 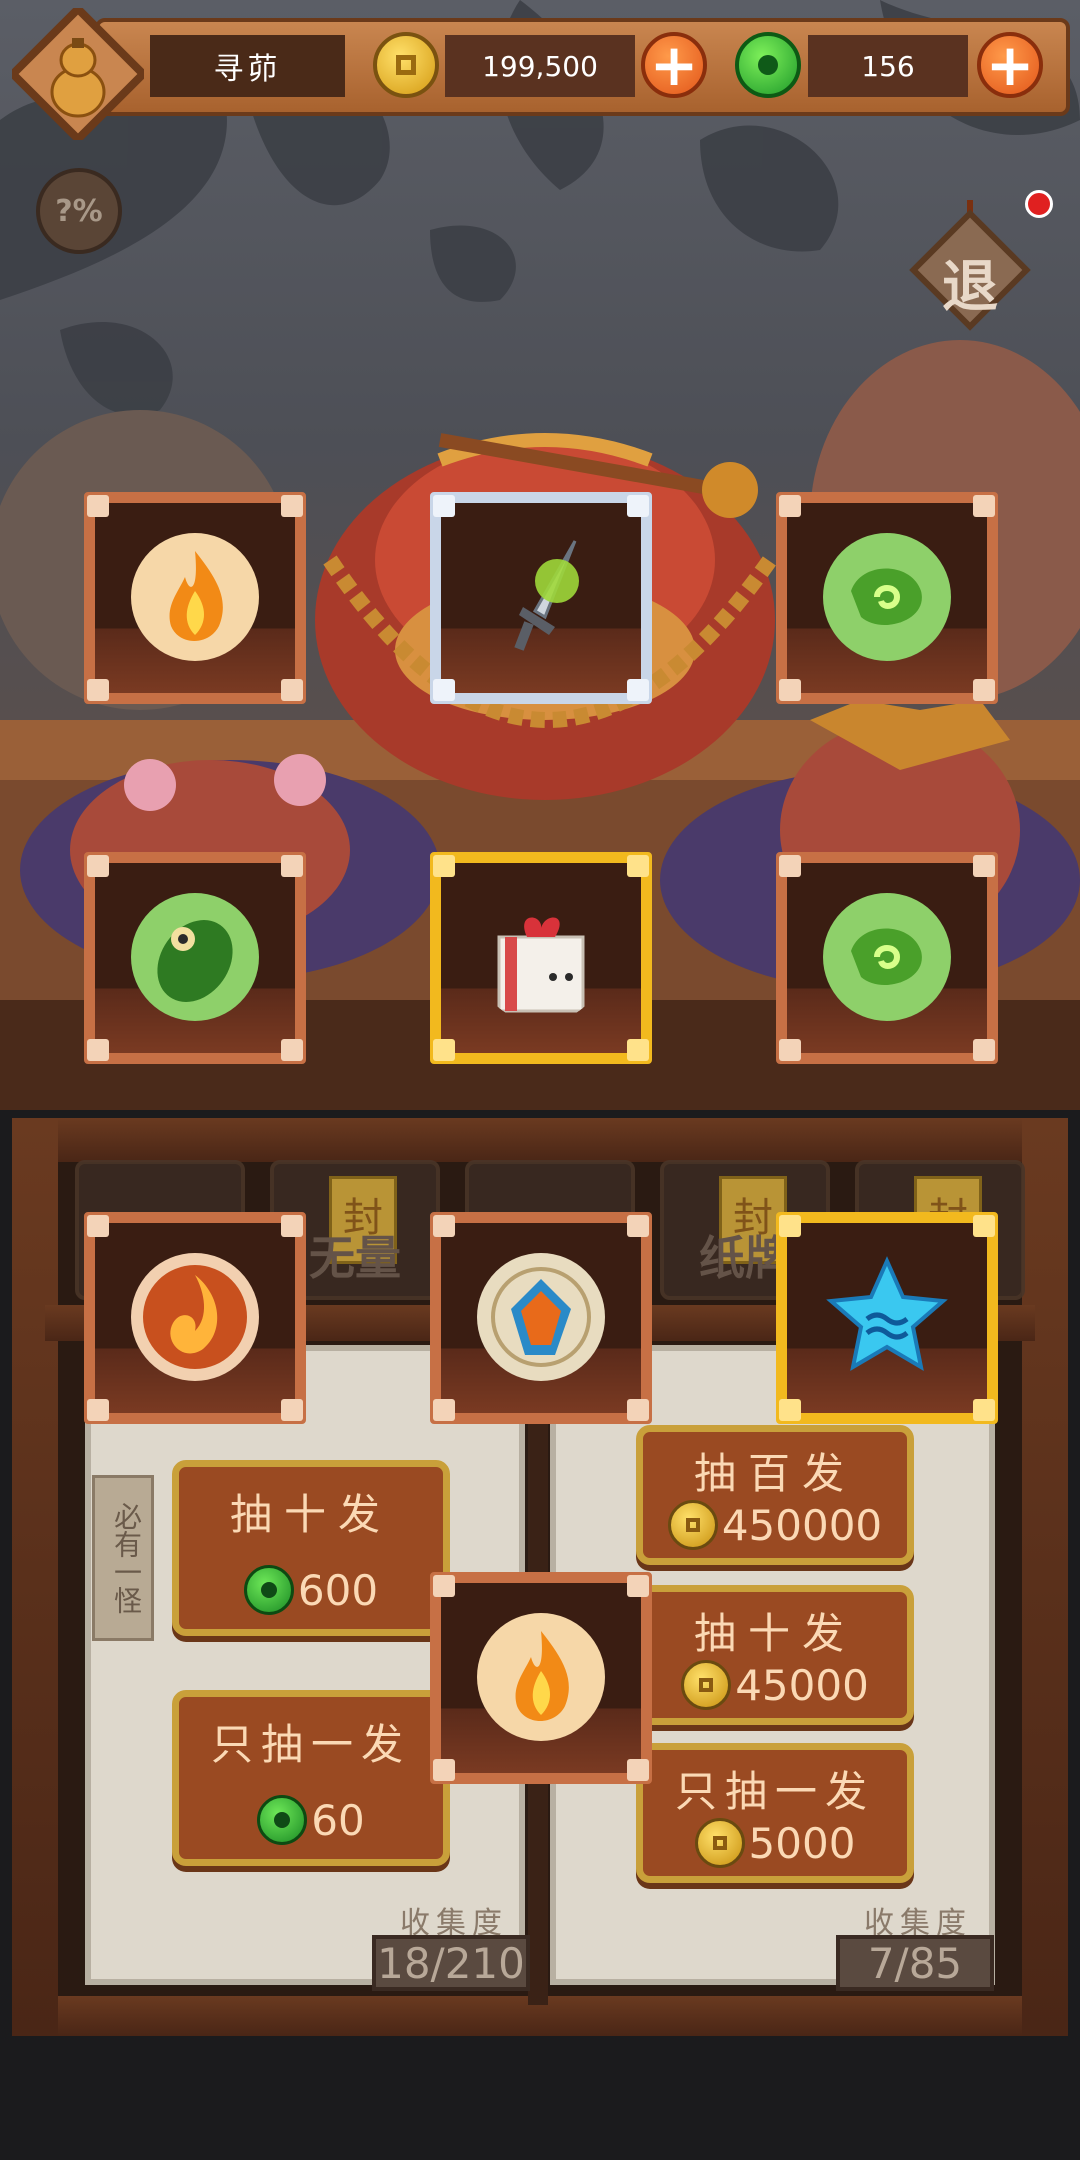 I want to click on add-jade-button: +, so click(x=1010, y=65).